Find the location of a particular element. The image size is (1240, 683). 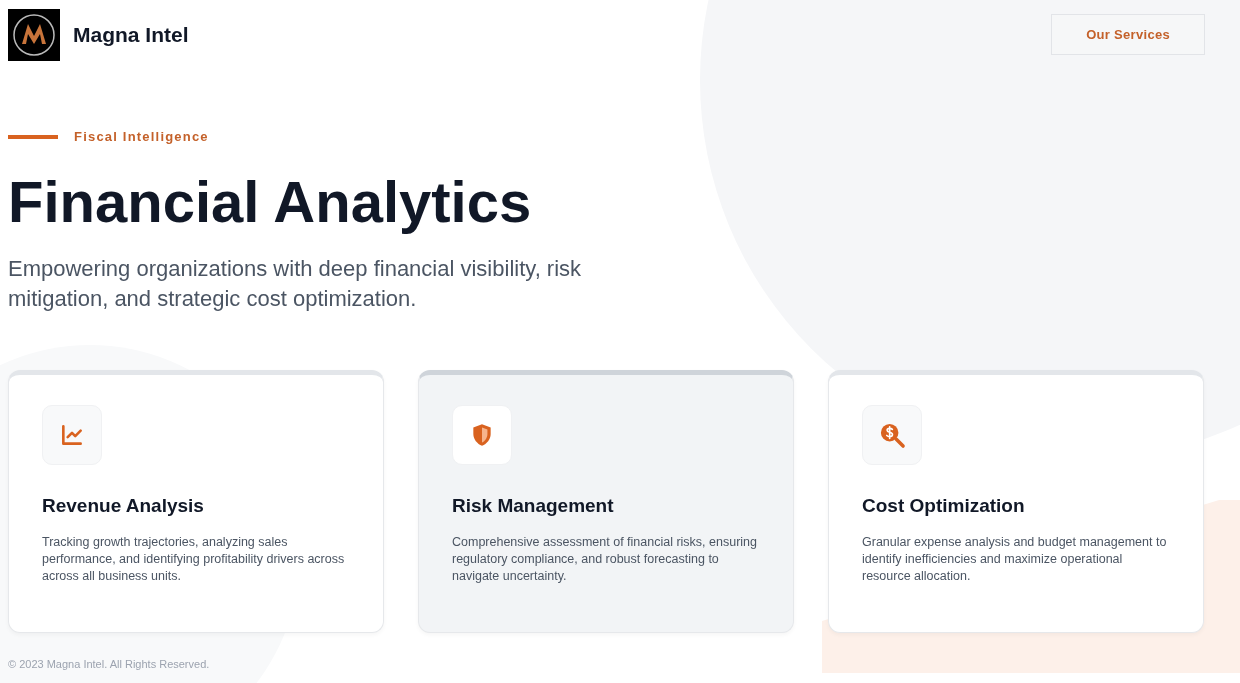

card-description: Granular expense analysis and budget management to identify inefficiencies and maximize operational resource allocation. is located at coordinates (1015, 559).